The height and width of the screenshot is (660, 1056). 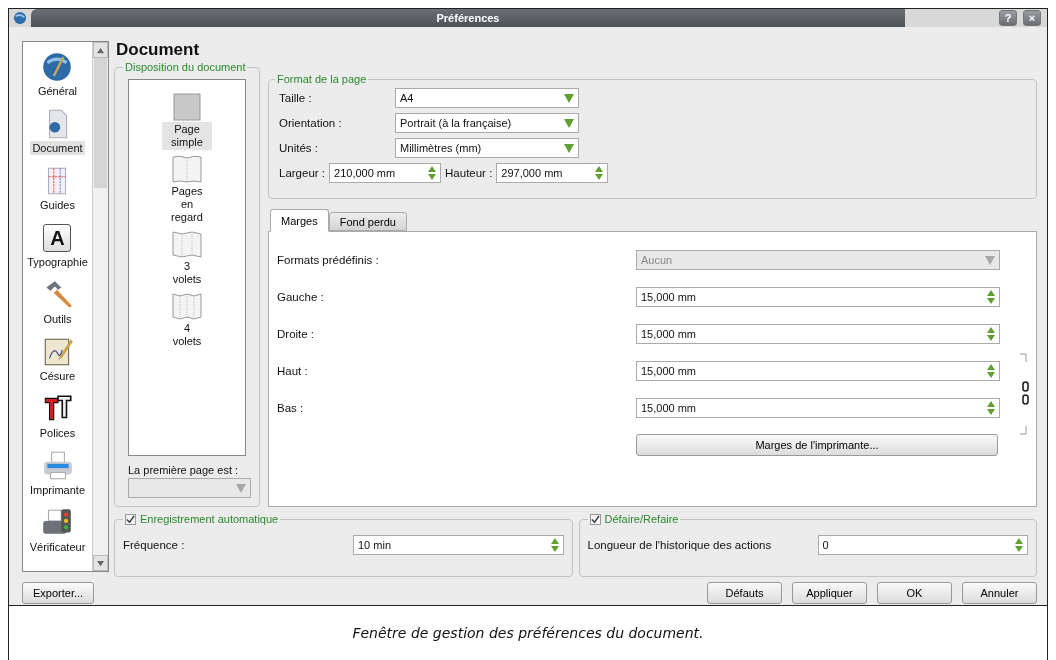 I want to click on four-fold-icon, so click(x=187, y=306).